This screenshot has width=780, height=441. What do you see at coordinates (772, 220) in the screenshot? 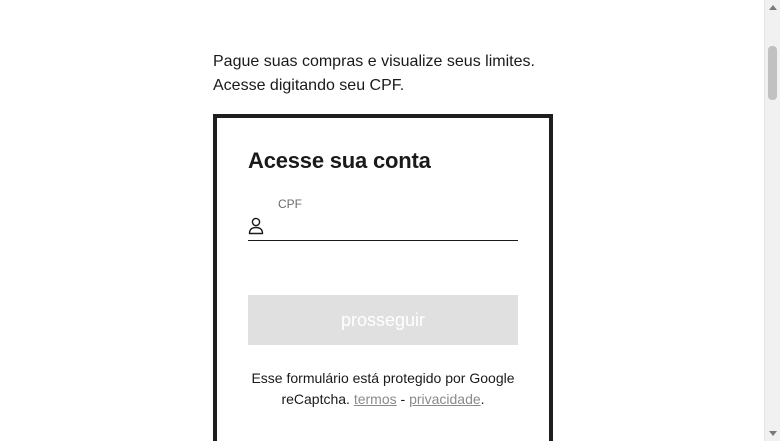
I see `vertical-scrollbar` at bounding box center [772, 220].